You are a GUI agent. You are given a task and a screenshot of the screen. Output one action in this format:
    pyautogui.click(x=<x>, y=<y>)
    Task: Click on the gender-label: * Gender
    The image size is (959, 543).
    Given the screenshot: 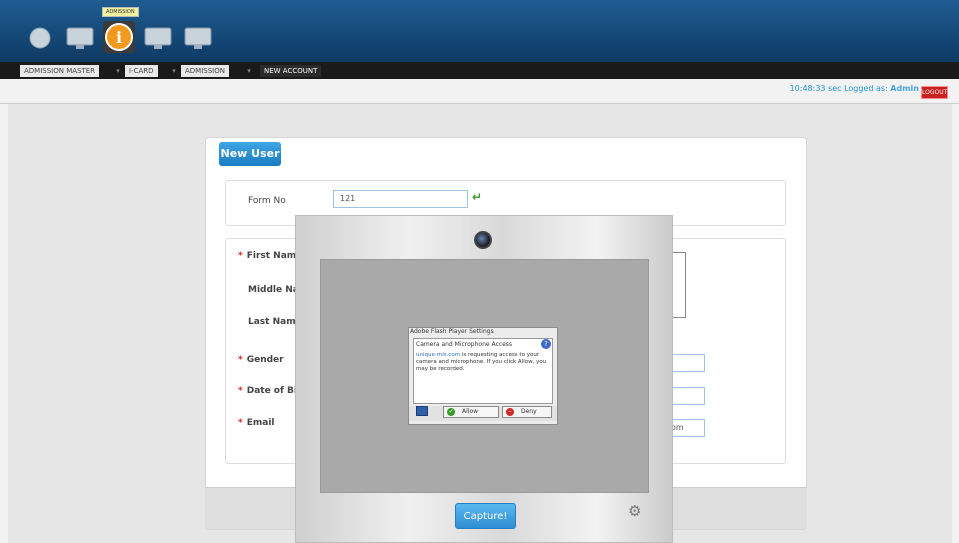 What is the action you would take?
    pyautogui.click(x=261, y=360)
    